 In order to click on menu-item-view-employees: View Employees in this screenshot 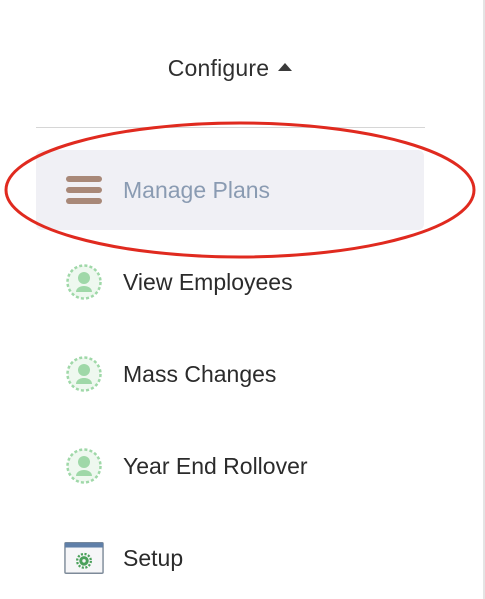, I will do `click(230, 282)`.